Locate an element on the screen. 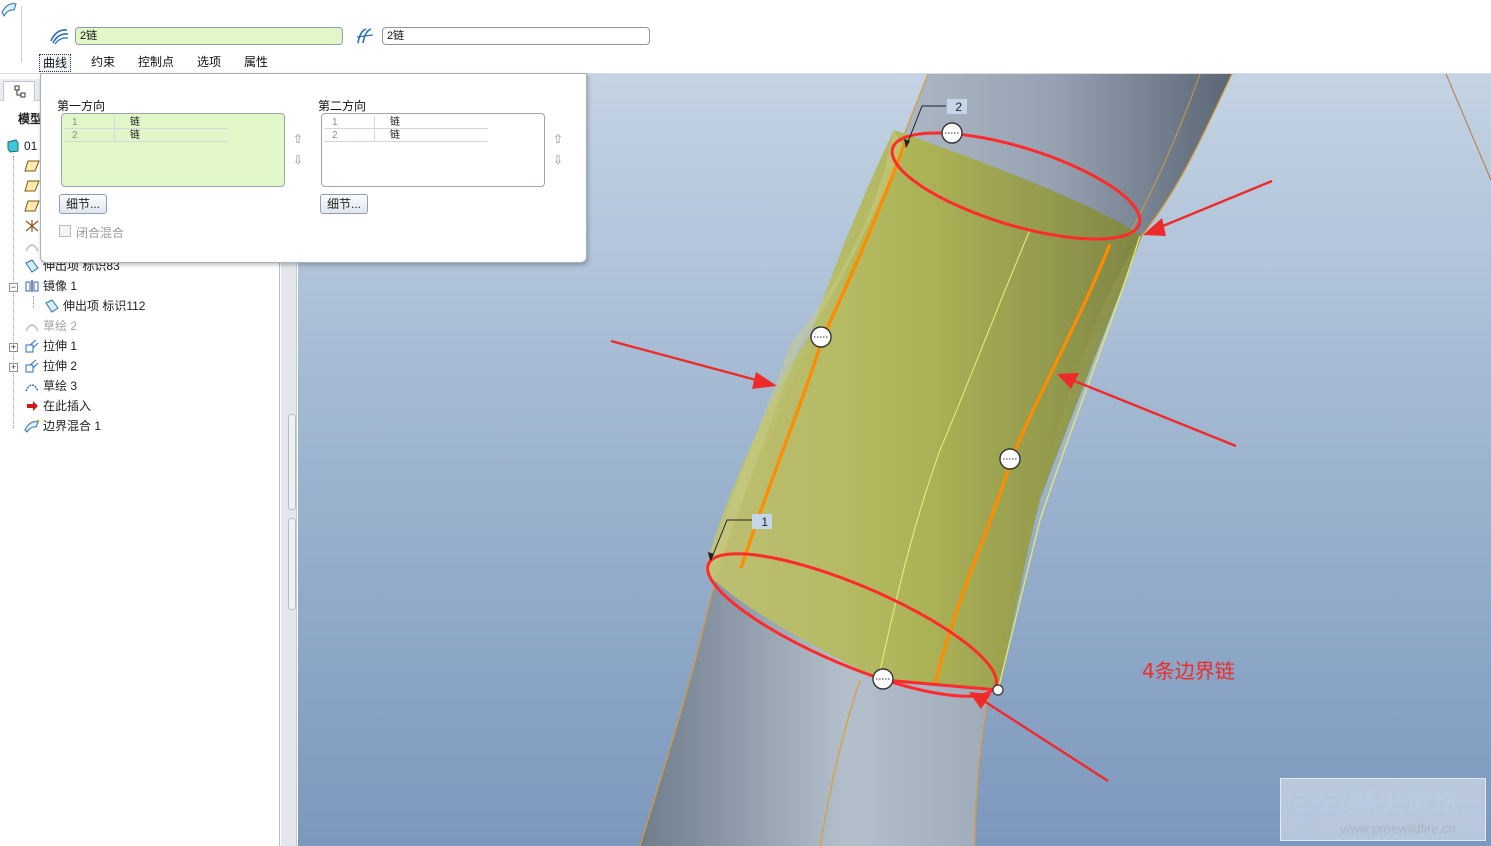 The height and width of the screenshot is (846, 1491). chain-endpoint-handle is located at coordinates (998, 690).